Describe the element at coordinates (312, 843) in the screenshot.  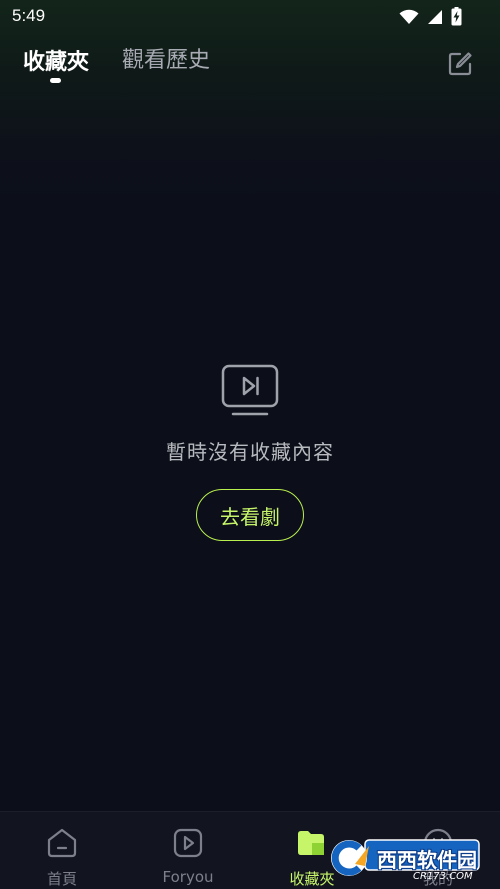
I see `favorites-folder-icon` at that location.